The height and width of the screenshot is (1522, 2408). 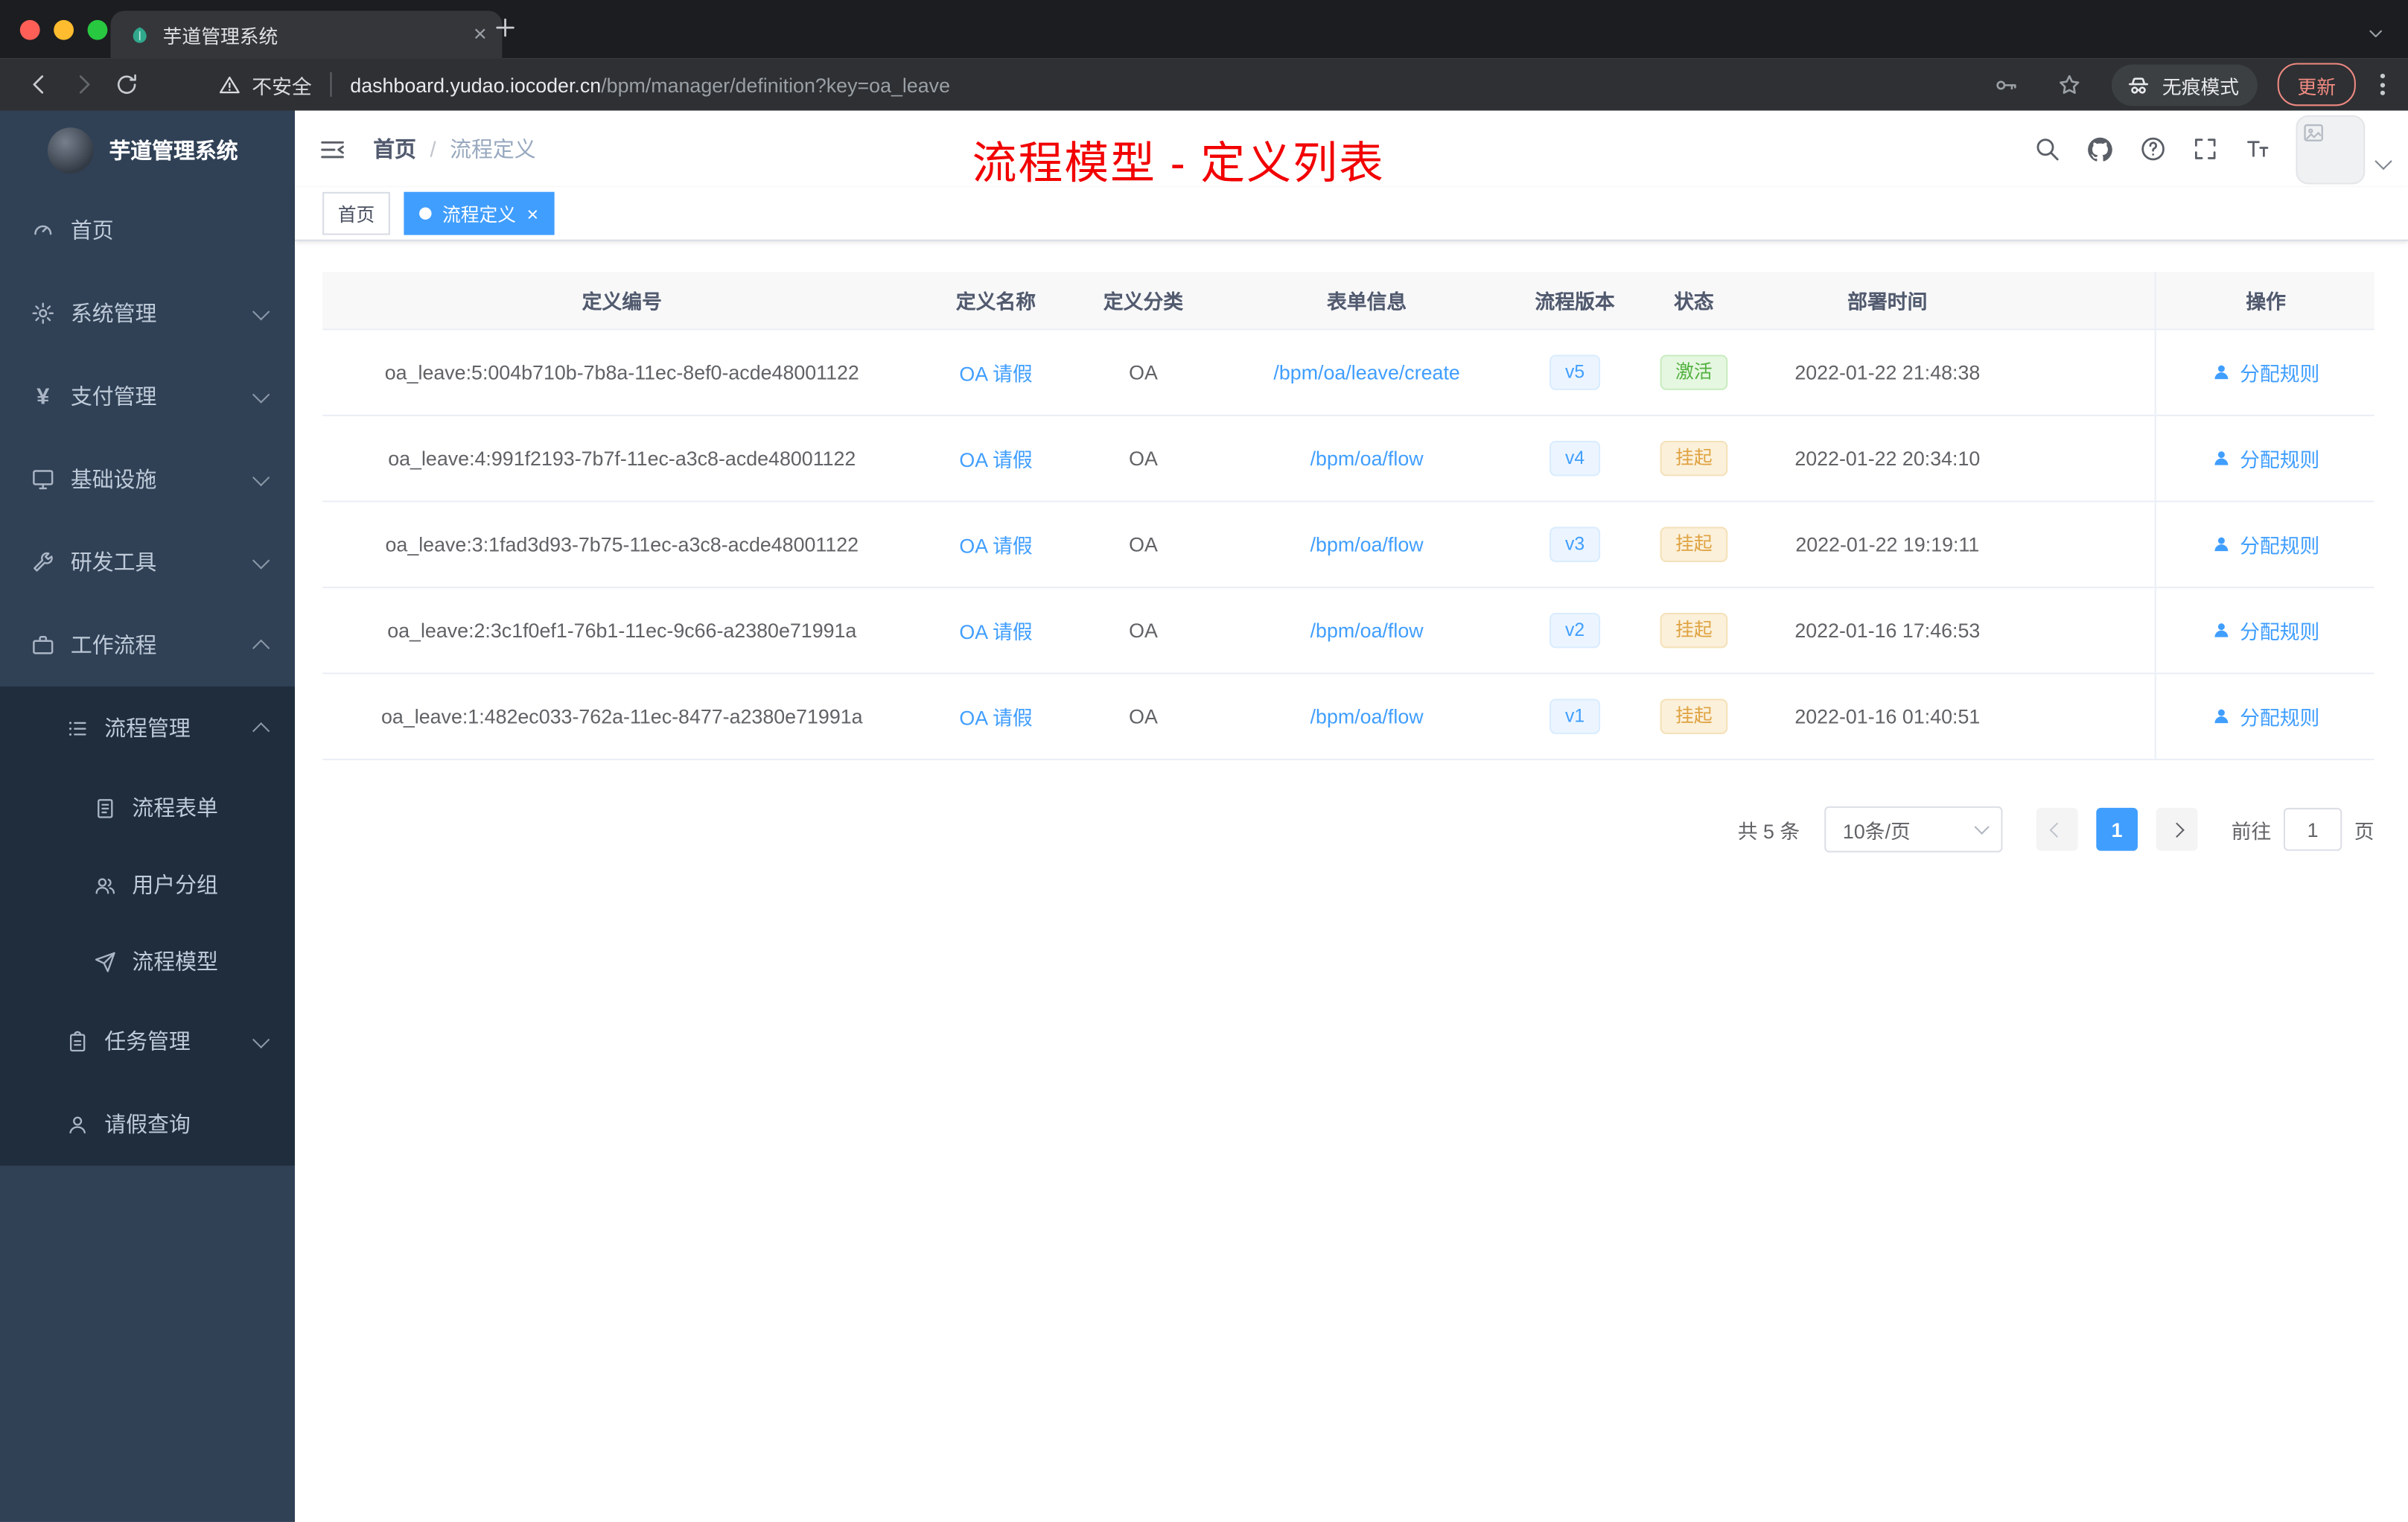 What do you see at coordinates (2047, 149) in the screenshot?
I see `search-button` at bounding box center [2047, 149].